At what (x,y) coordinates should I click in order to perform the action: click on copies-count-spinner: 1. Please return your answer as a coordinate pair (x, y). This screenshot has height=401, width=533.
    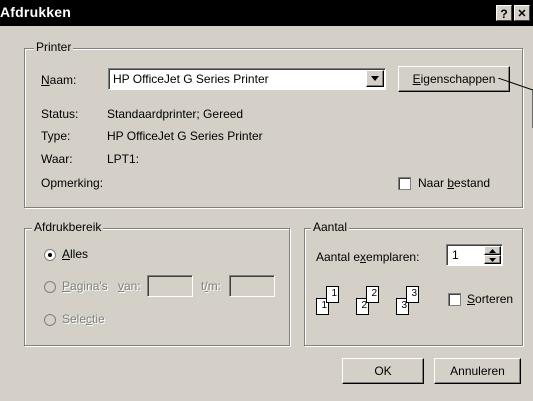
    Looking at the image, I should click on (474, 255).